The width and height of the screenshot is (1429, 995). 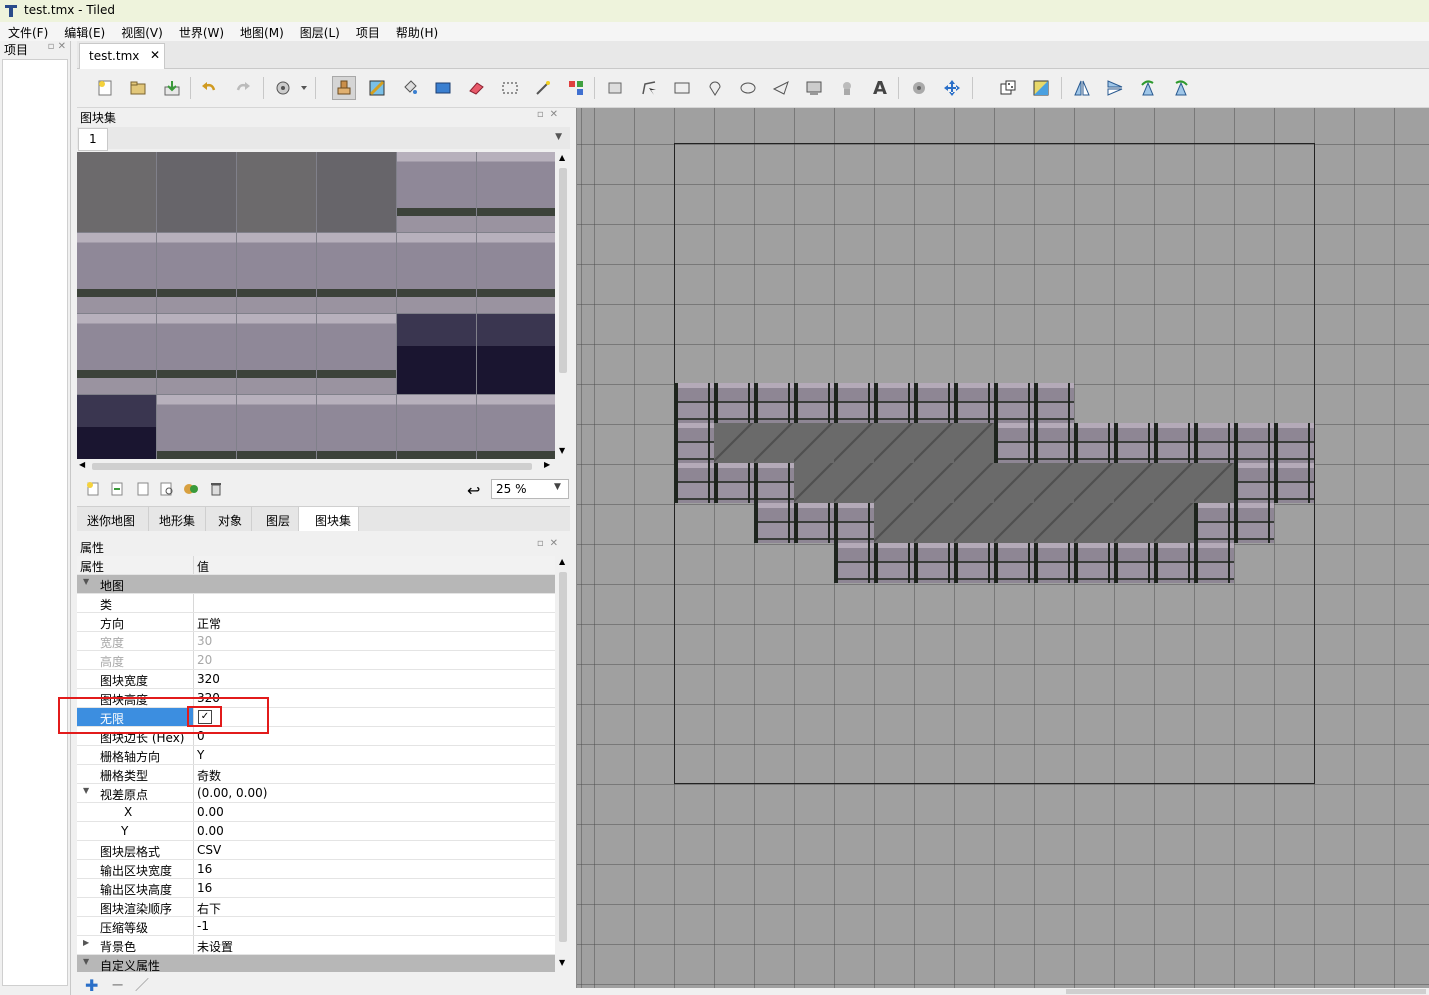 What do you see at coordinates (155, 55) in the screenshot?
I see `close-tab-icon: ✕` at bounding box center [155, 55].